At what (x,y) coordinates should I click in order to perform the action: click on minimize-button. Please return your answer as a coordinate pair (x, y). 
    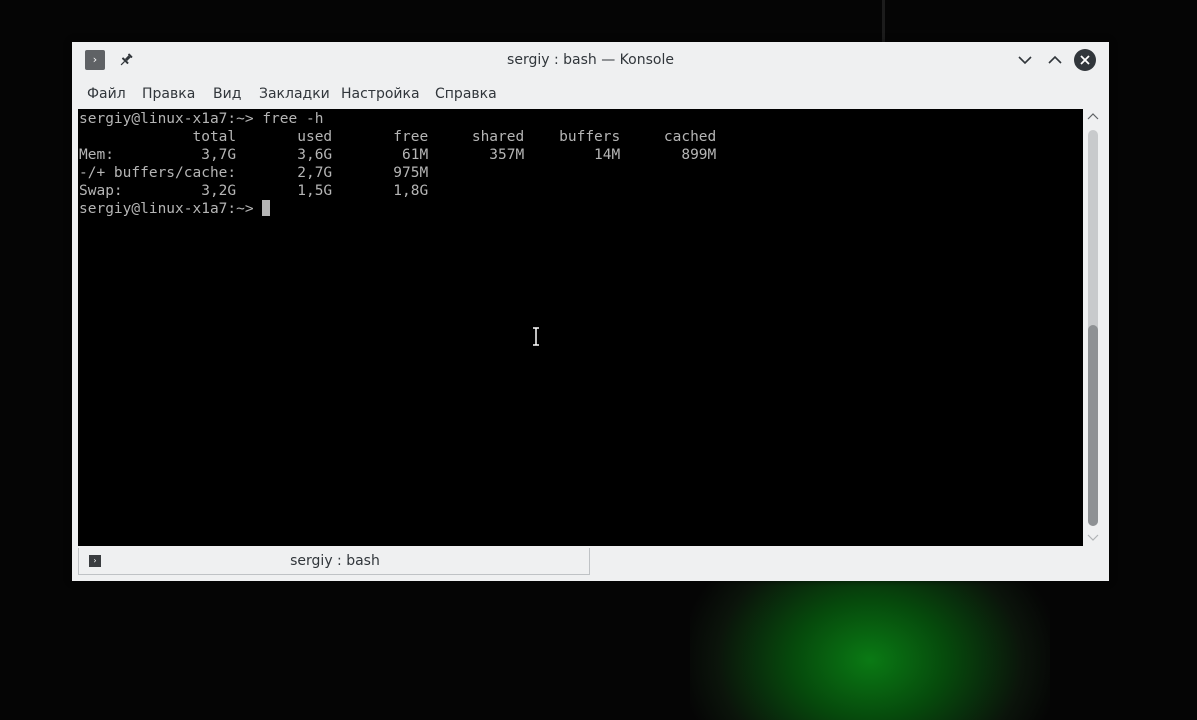
    Looking at the image, I should click on (1025, 60).